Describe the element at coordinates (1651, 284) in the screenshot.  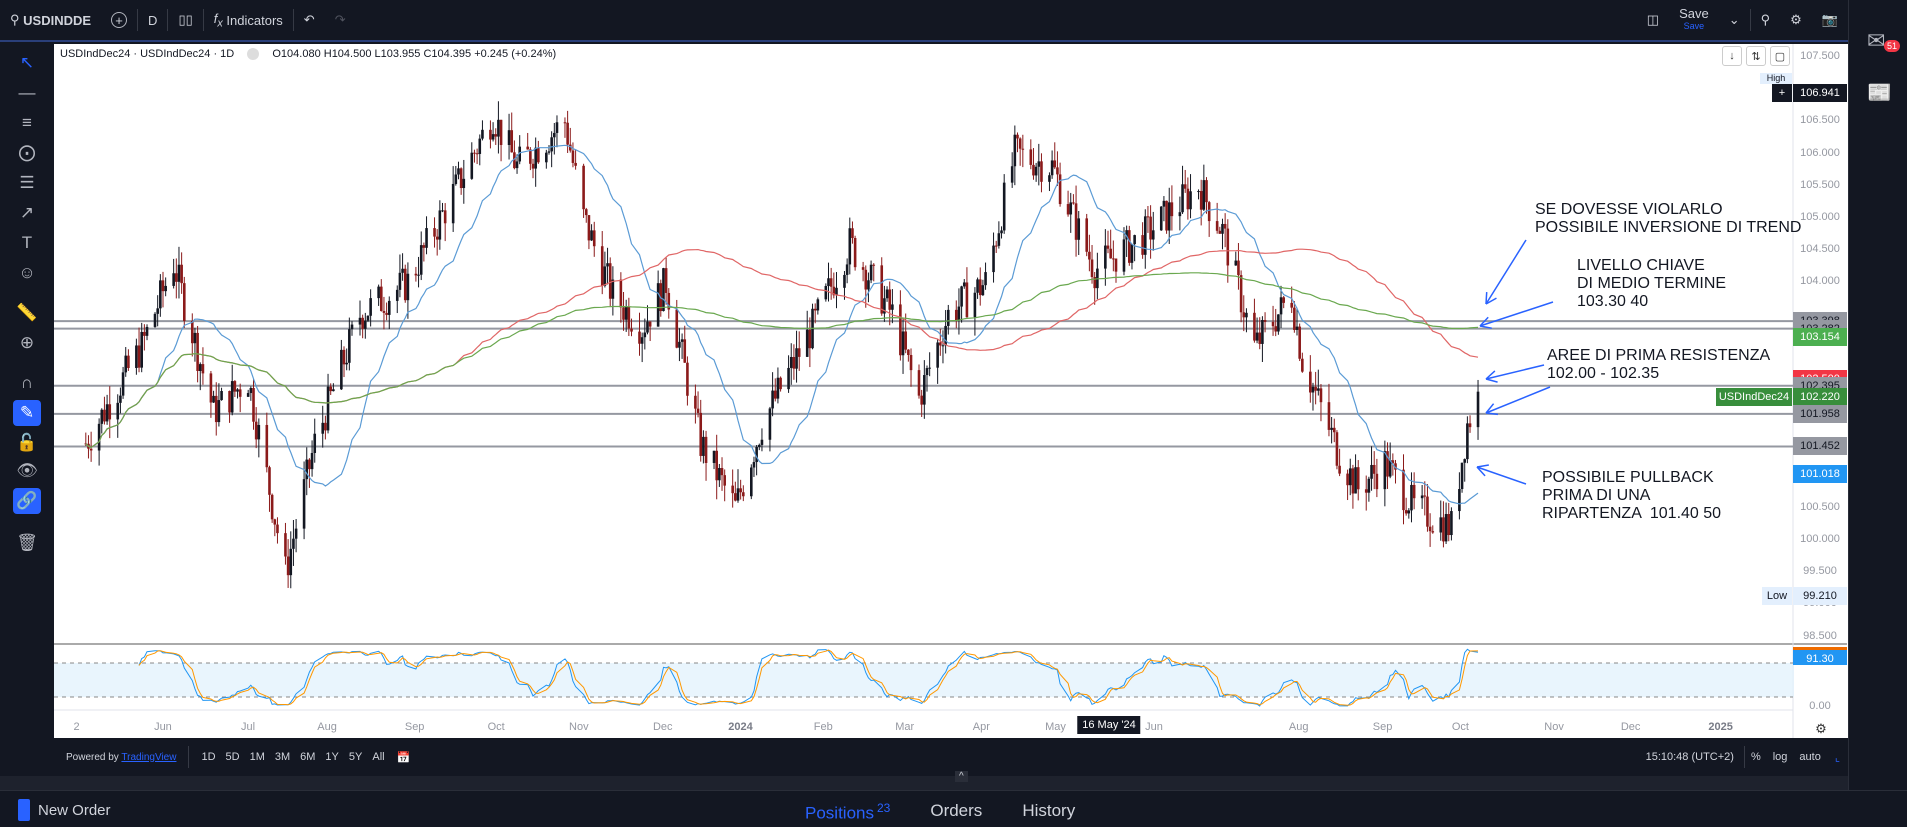
I see `chart-annotation: LIVELLO CHIAVE DI MEDIO TERMINE 103.30 40` at that location.